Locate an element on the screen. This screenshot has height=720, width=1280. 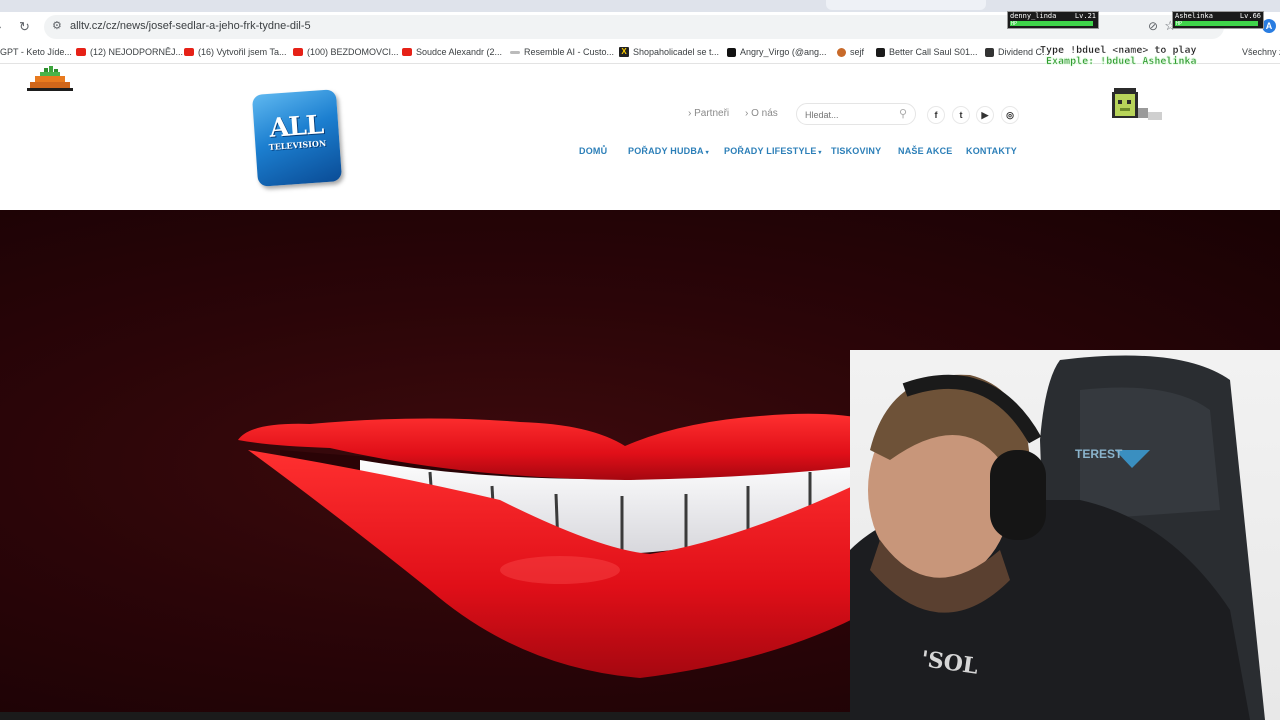
search-input is located at coordinates (848, 114).